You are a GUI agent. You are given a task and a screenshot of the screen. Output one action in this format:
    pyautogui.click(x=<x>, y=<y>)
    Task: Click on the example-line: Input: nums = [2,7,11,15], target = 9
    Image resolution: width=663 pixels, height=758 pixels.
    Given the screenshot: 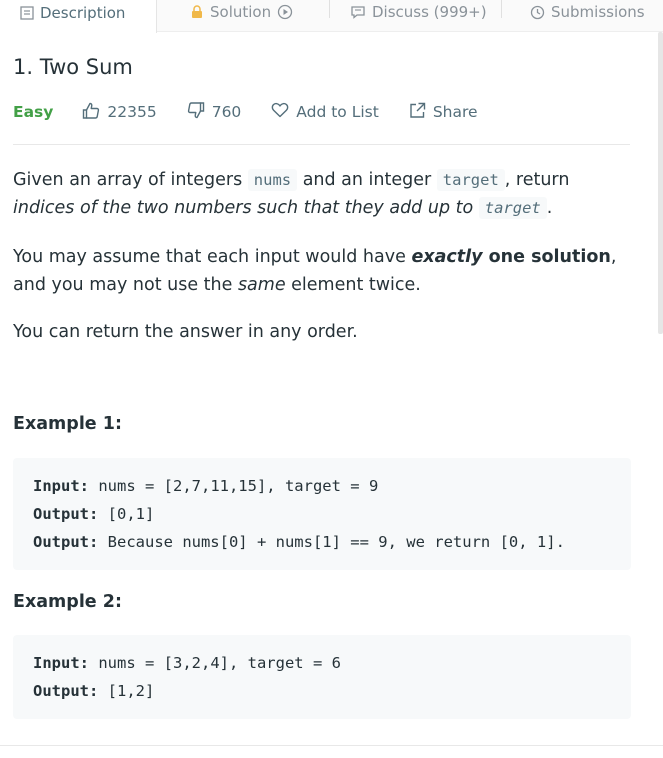 What is the action you would take?
    pyautogui.click(x=322, y=486)
    